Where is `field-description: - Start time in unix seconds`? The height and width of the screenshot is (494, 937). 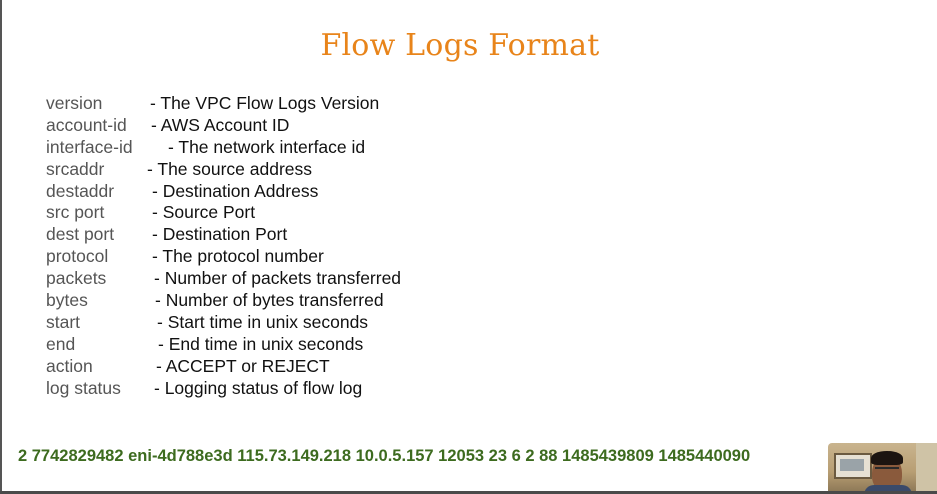
field-description: - Start time in unix seconds is located at coordinates (263, 321).